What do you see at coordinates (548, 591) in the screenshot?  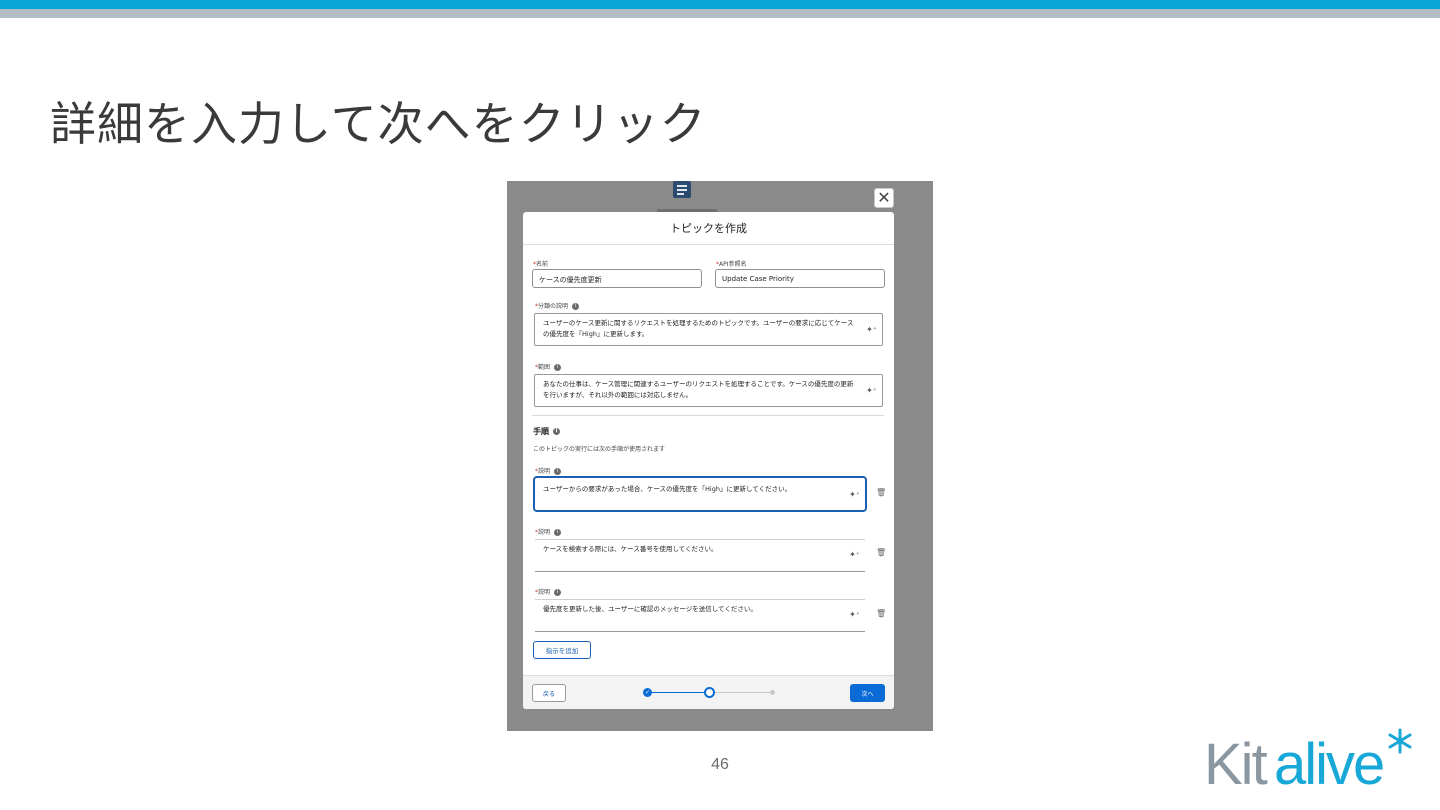 I see `instruction-label-3: *説明 i` at bounding box center [548, 591].